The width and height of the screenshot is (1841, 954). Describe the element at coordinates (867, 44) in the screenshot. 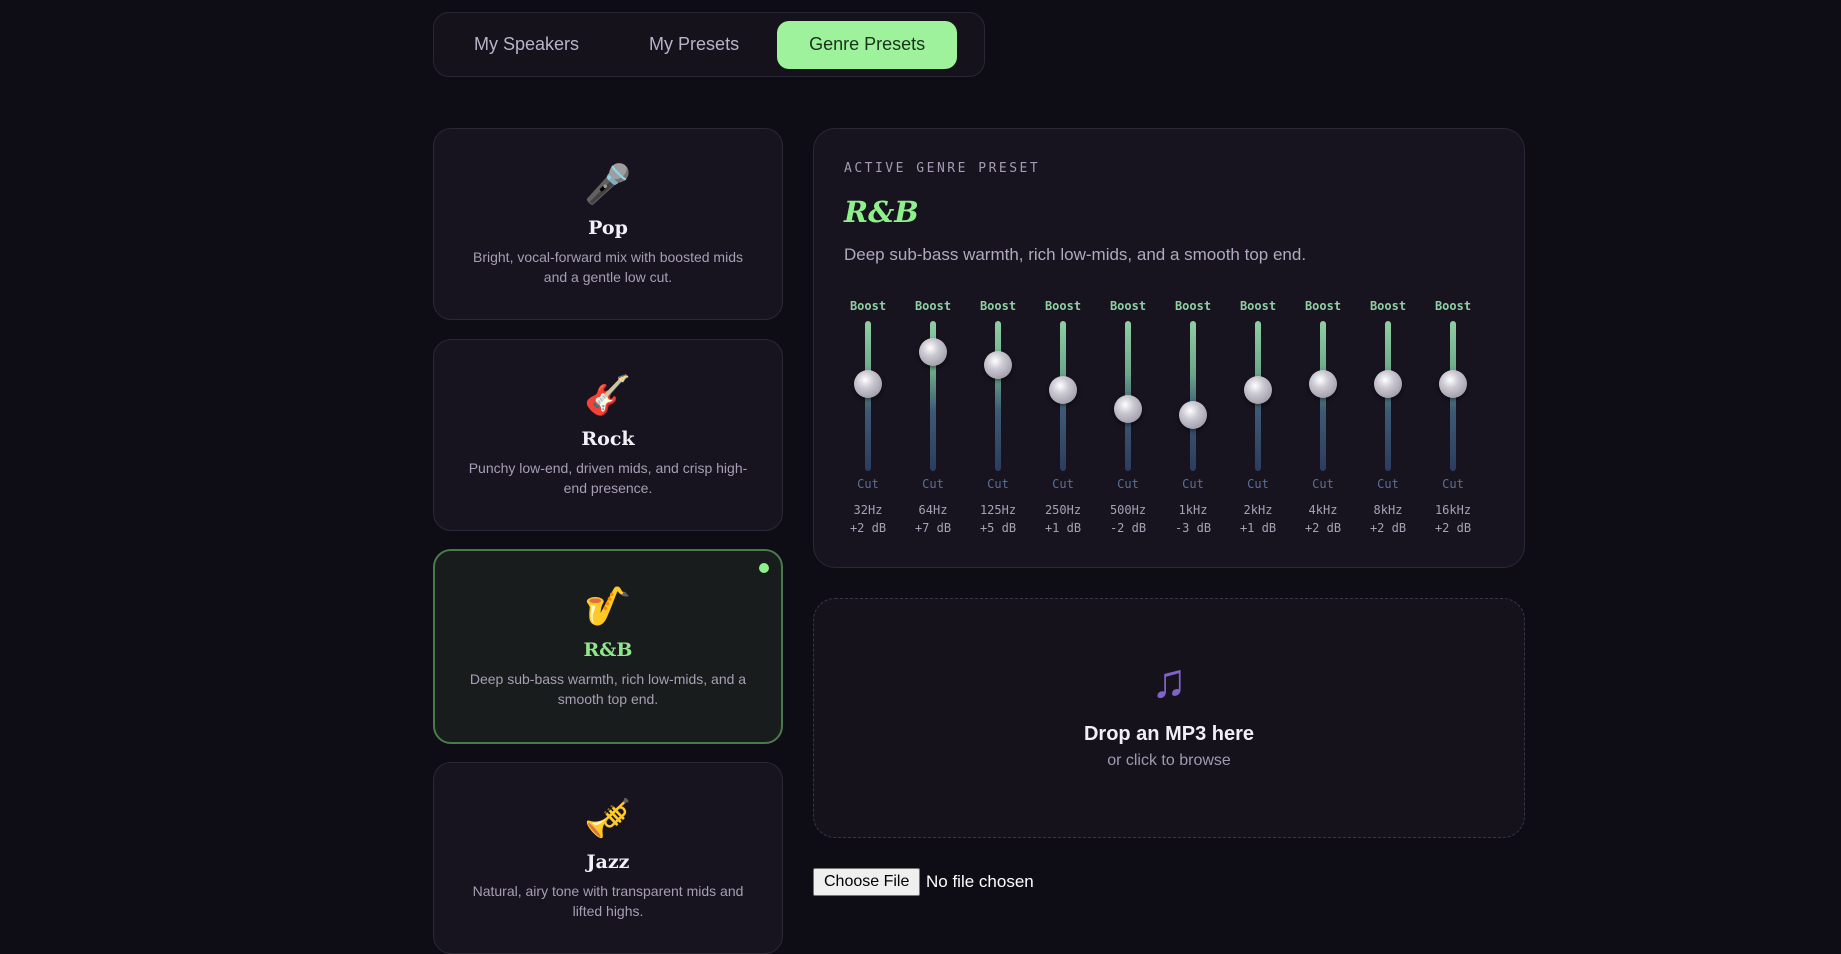

I see `tab-genre-presets: Genre Presets` at that location.